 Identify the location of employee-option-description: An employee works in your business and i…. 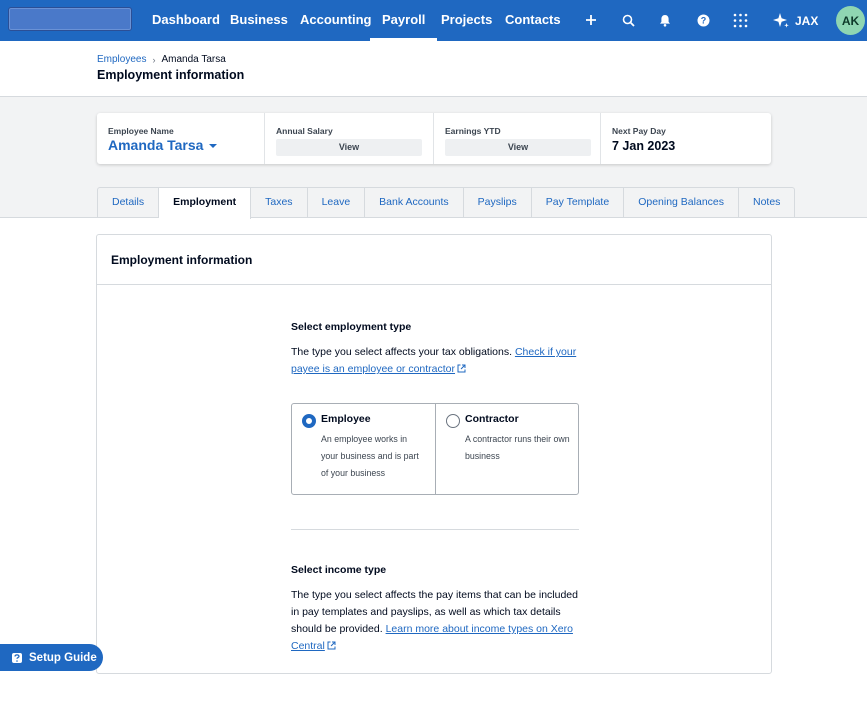
(370, 456).